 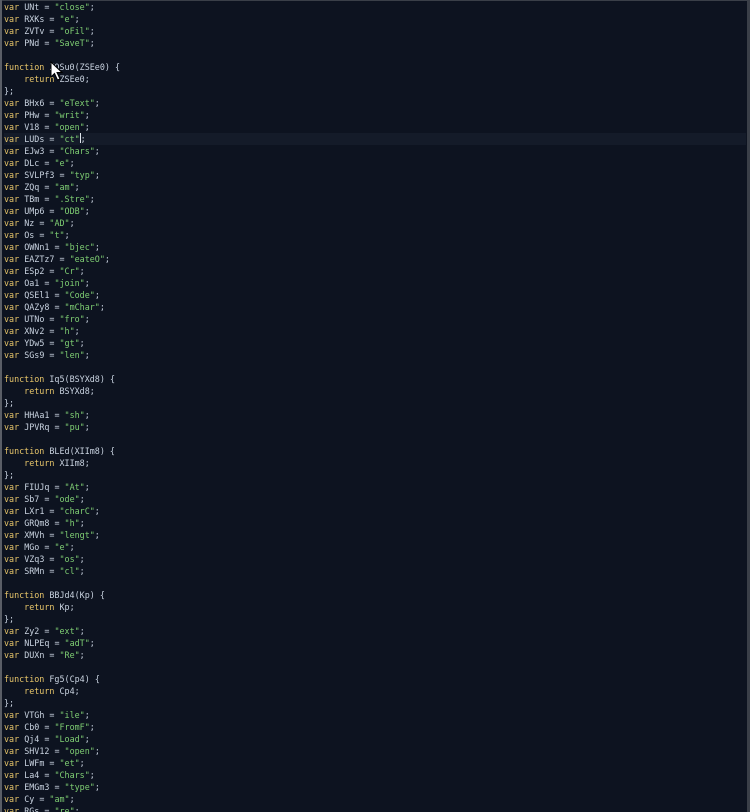 I want to click on code-line: var PNd = "SaveT";, so click(x=375, y=43).